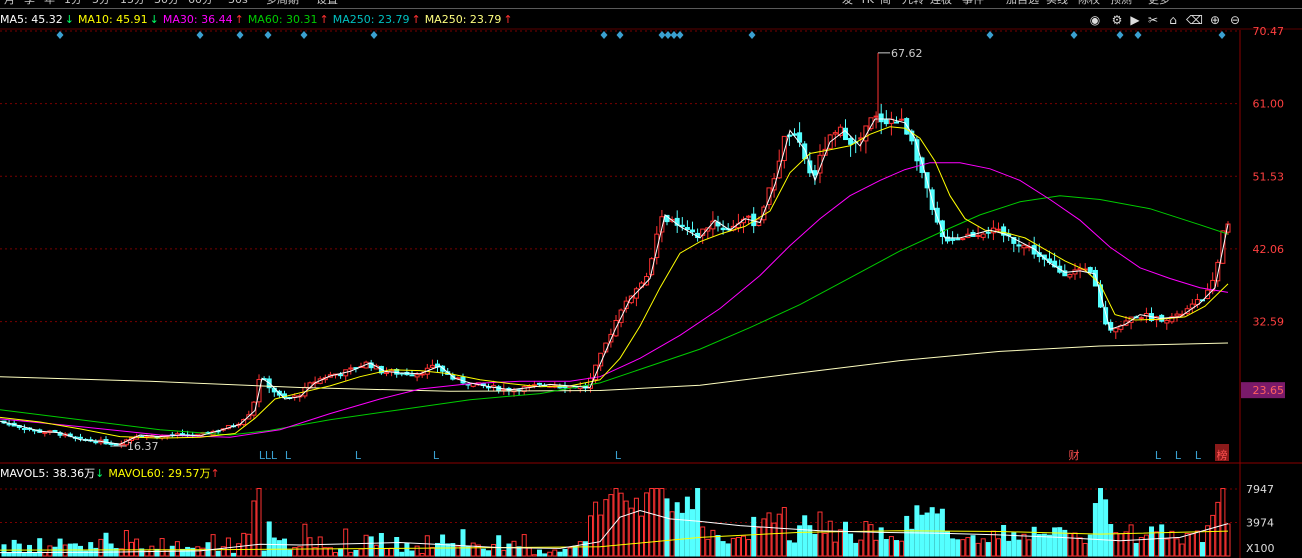 The image size is (1302, 558). I want to click on current-price-label: 23.65, so click(1269, 390).